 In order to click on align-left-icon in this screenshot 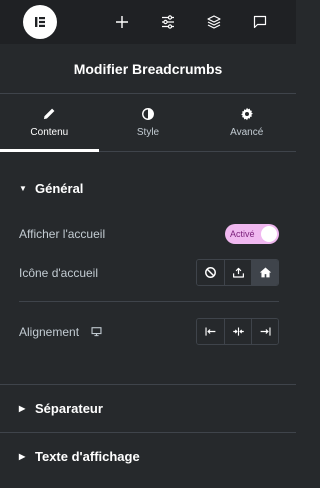, I will do `click(210, 331)`.